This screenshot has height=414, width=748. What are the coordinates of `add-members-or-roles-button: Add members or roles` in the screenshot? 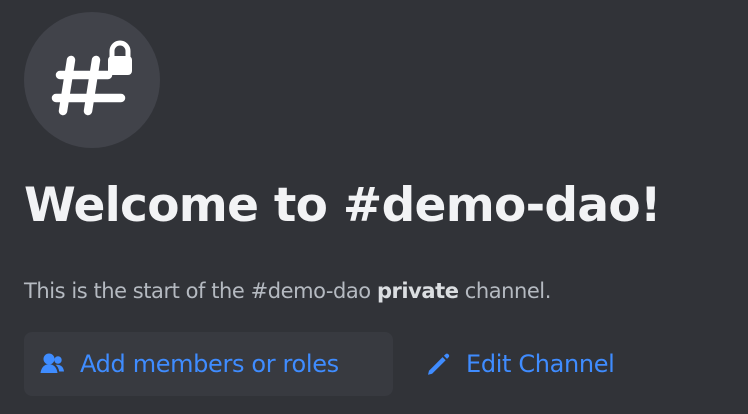 It's located at (208, 364).